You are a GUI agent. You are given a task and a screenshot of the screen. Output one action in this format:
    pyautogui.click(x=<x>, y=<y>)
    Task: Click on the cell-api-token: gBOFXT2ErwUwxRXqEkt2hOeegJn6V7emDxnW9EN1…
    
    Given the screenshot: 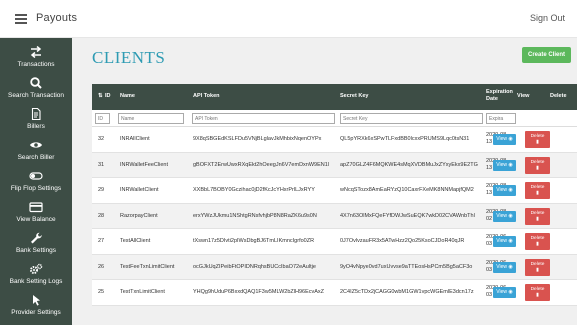 What is the action you would take?
    pyautogui.click(x=261, y=164)
    